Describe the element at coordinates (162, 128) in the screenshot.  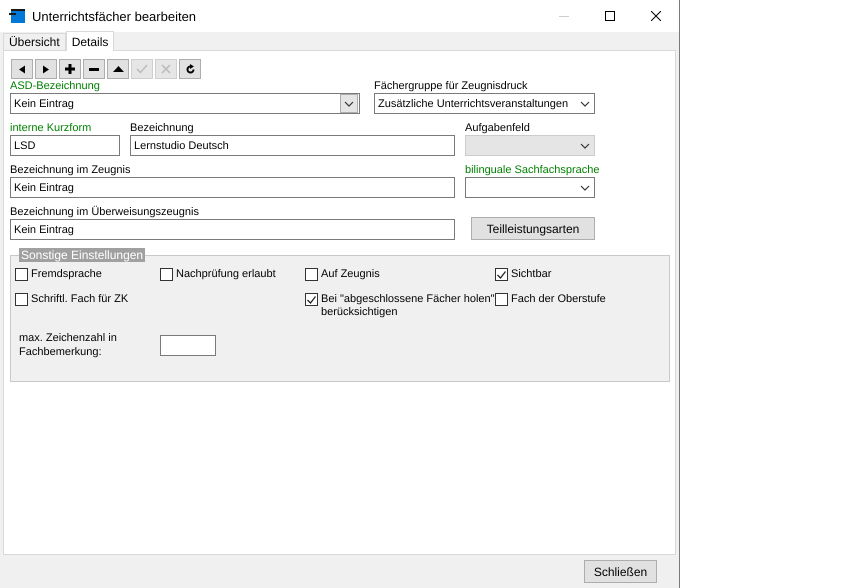
I see `field-label: Bezeichnung` at that location.